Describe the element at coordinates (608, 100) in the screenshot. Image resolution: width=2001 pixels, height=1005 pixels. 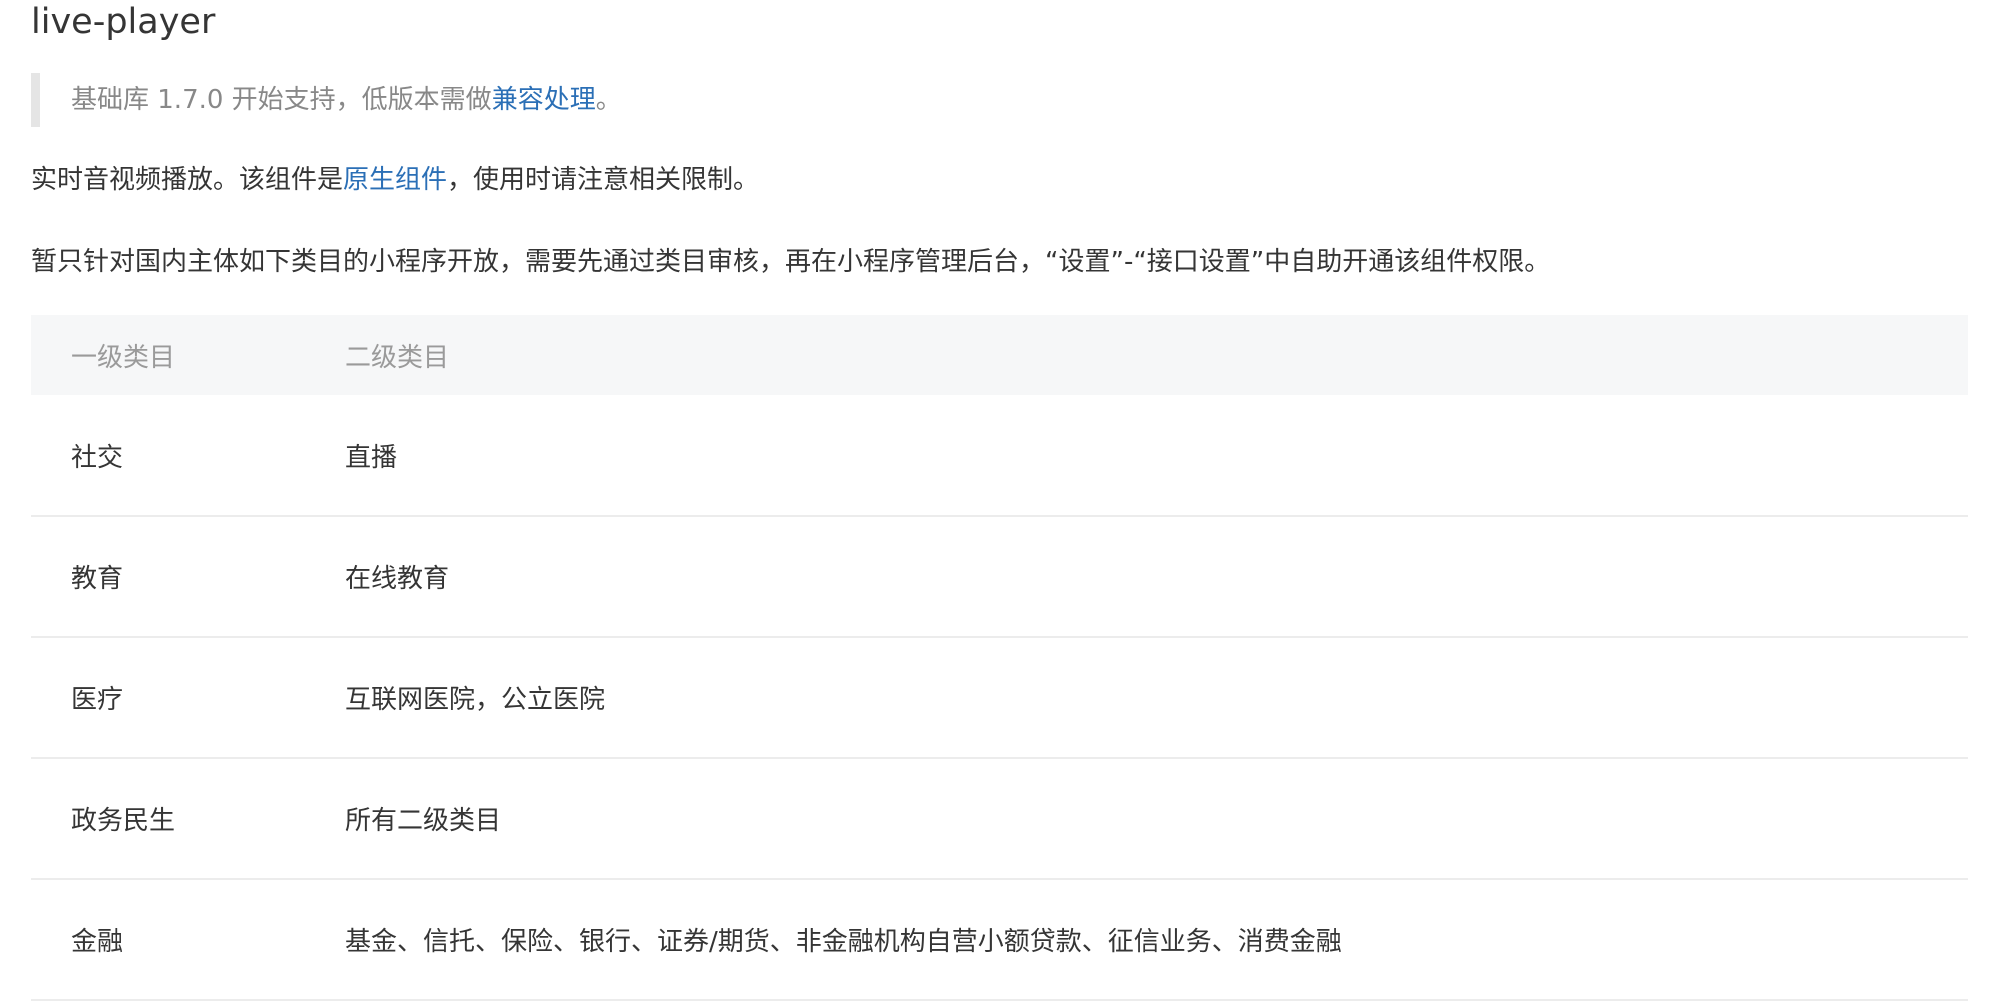
I see `version-note-suffix: 。` at that location.